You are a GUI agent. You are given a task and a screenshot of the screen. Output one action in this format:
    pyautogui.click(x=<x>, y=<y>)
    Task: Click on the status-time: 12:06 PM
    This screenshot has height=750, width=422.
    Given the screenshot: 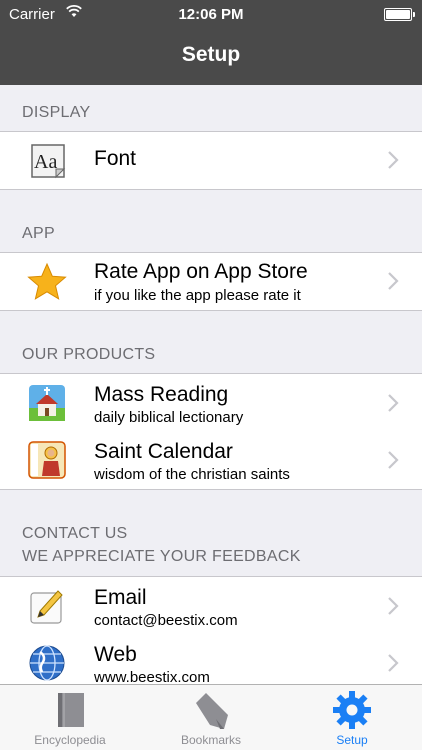 What is the action you would take?
    pyautogui.click(x=211, y=14)
    